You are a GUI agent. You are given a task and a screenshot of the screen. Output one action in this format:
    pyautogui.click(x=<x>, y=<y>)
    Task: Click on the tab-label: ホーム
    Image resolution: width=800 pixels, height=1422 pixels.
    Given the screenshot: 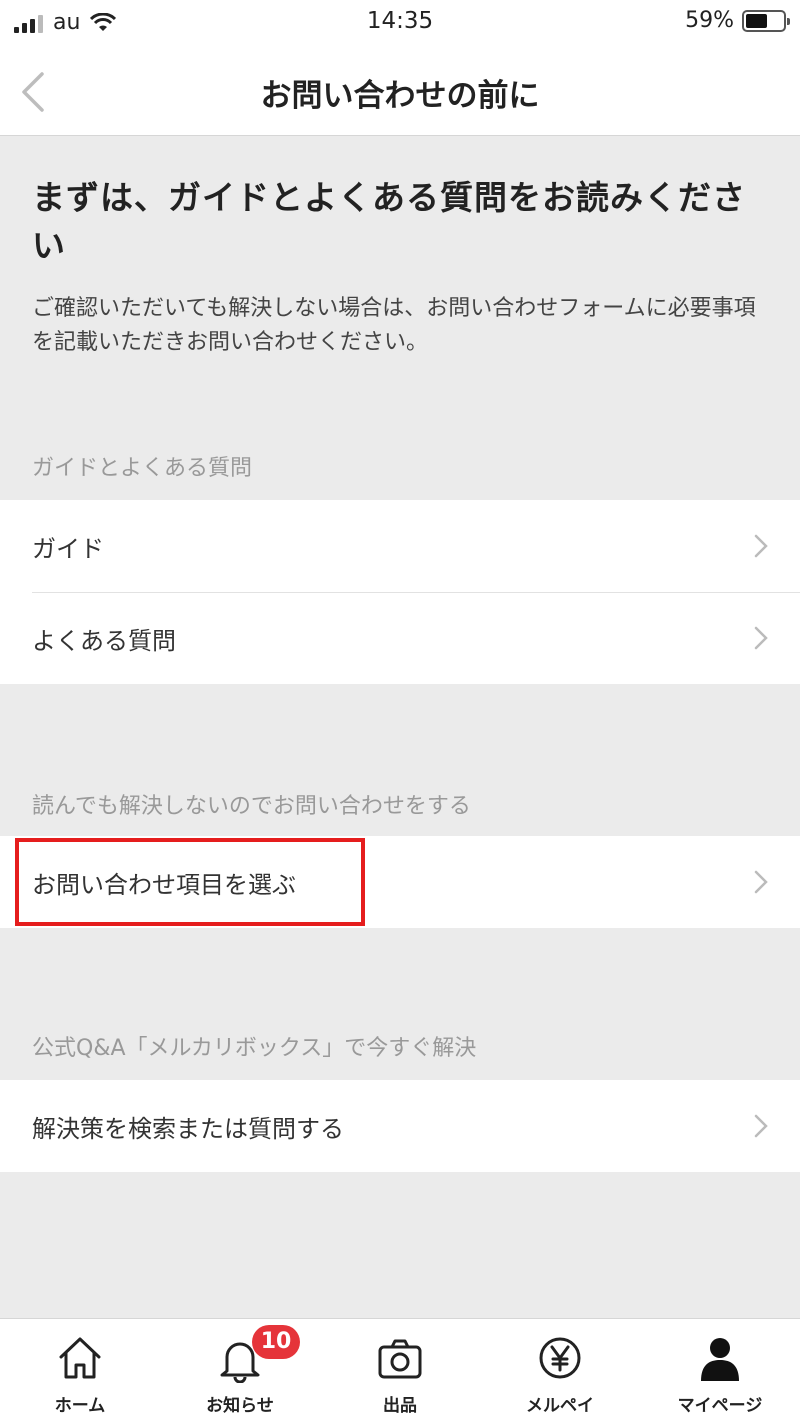 What is the action you would take?
    pyautogui.click(x=80, y=1406)
    